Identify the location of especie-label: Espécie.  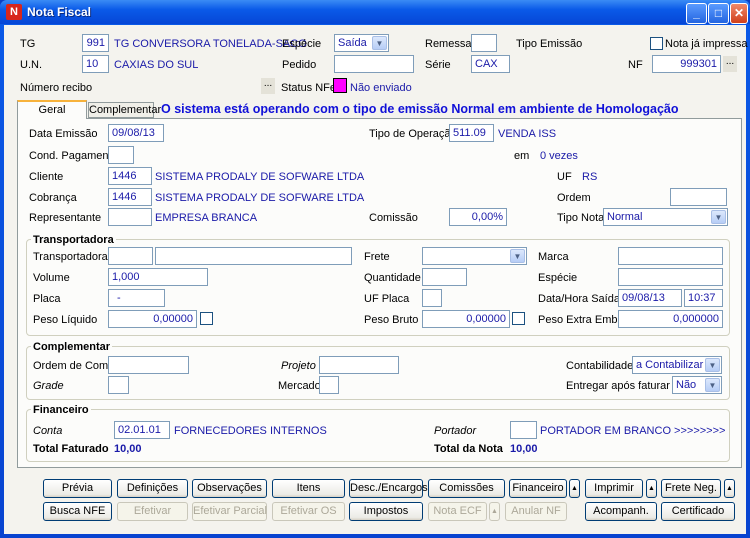
(302, 44).